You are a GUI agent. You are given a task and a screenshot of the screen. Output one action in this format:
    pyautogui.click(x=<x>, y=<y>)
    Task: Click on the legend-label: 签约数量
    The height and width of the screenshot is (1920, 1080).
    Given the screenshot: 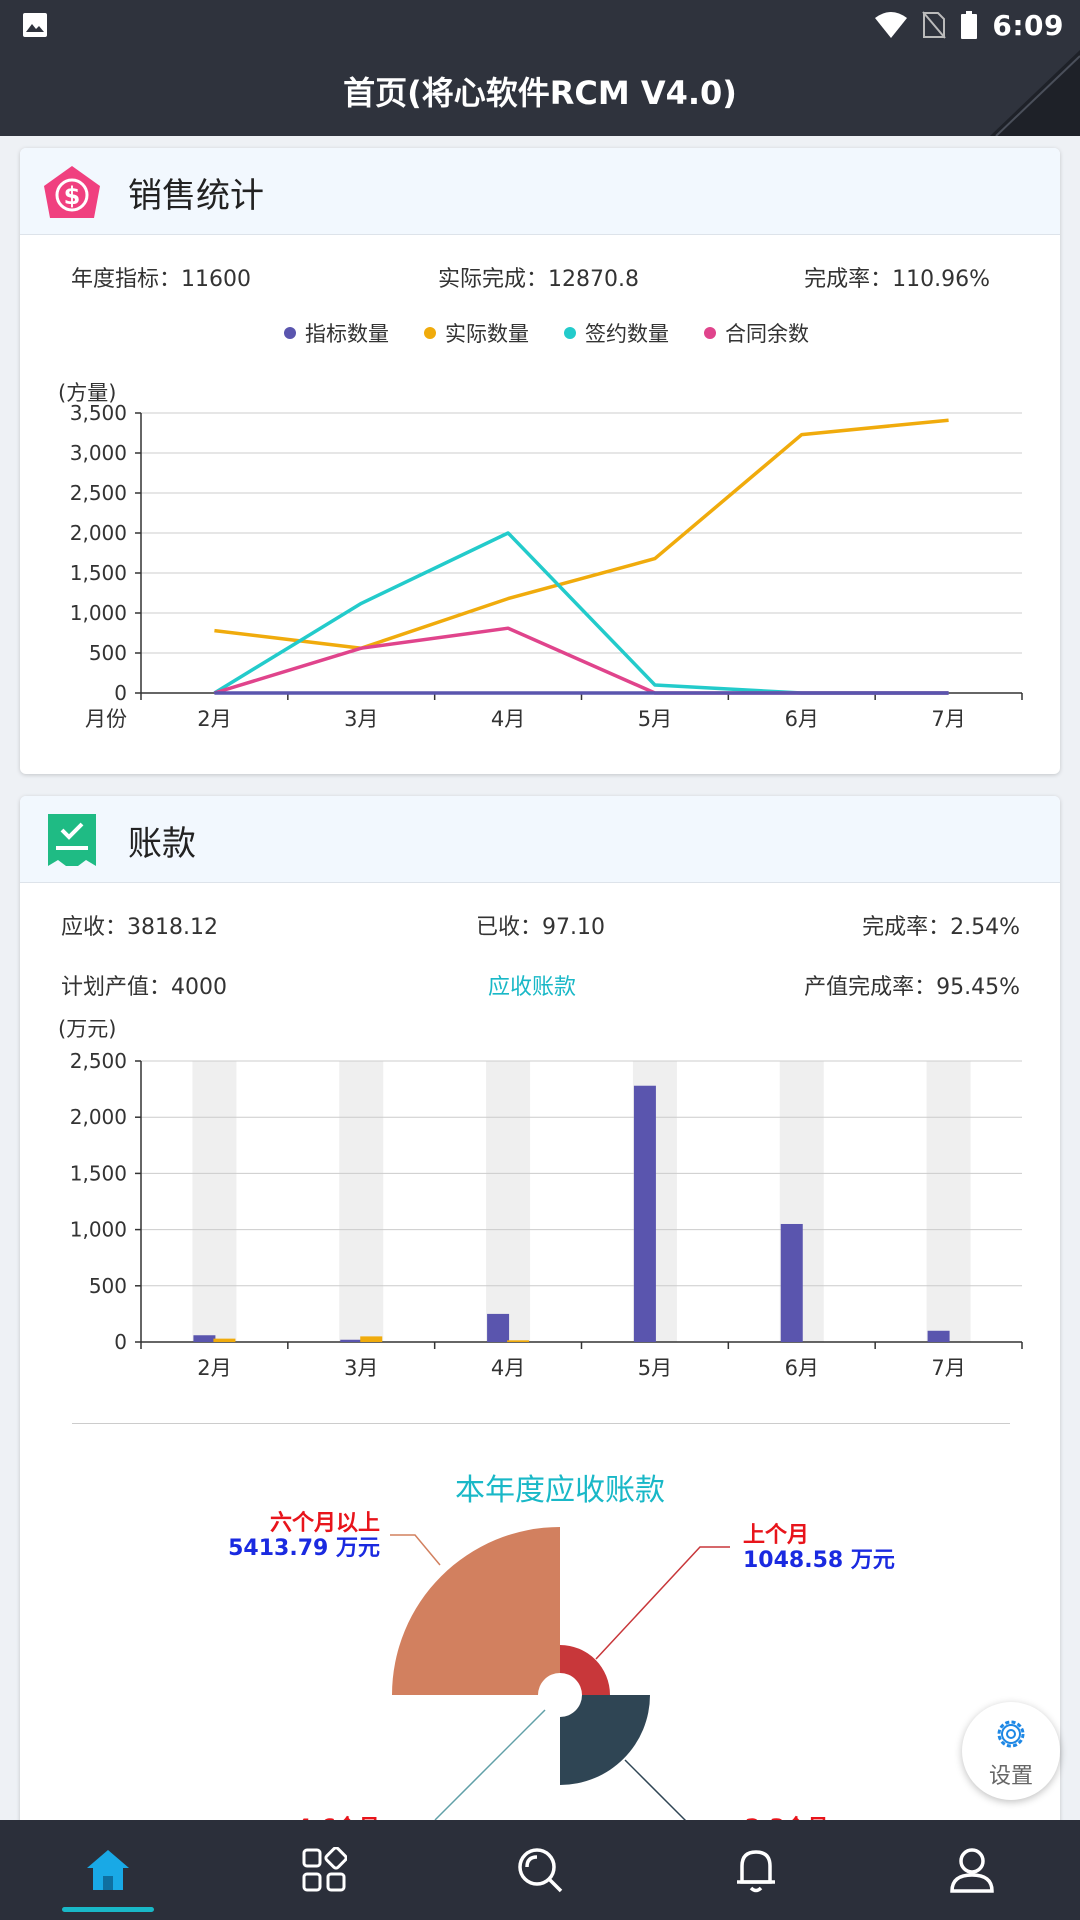 What is the action you would take?
    pyautogui.click(x=627, y=334)
    